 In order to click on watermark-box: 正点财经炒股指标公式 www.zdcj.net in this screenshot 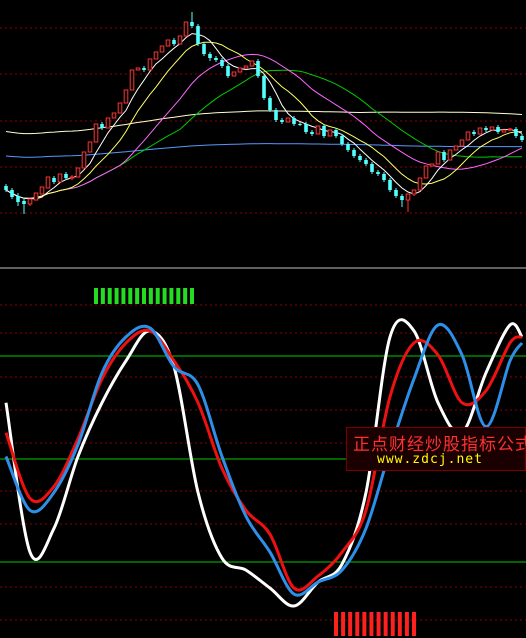, I will do `click(436, 449)`.